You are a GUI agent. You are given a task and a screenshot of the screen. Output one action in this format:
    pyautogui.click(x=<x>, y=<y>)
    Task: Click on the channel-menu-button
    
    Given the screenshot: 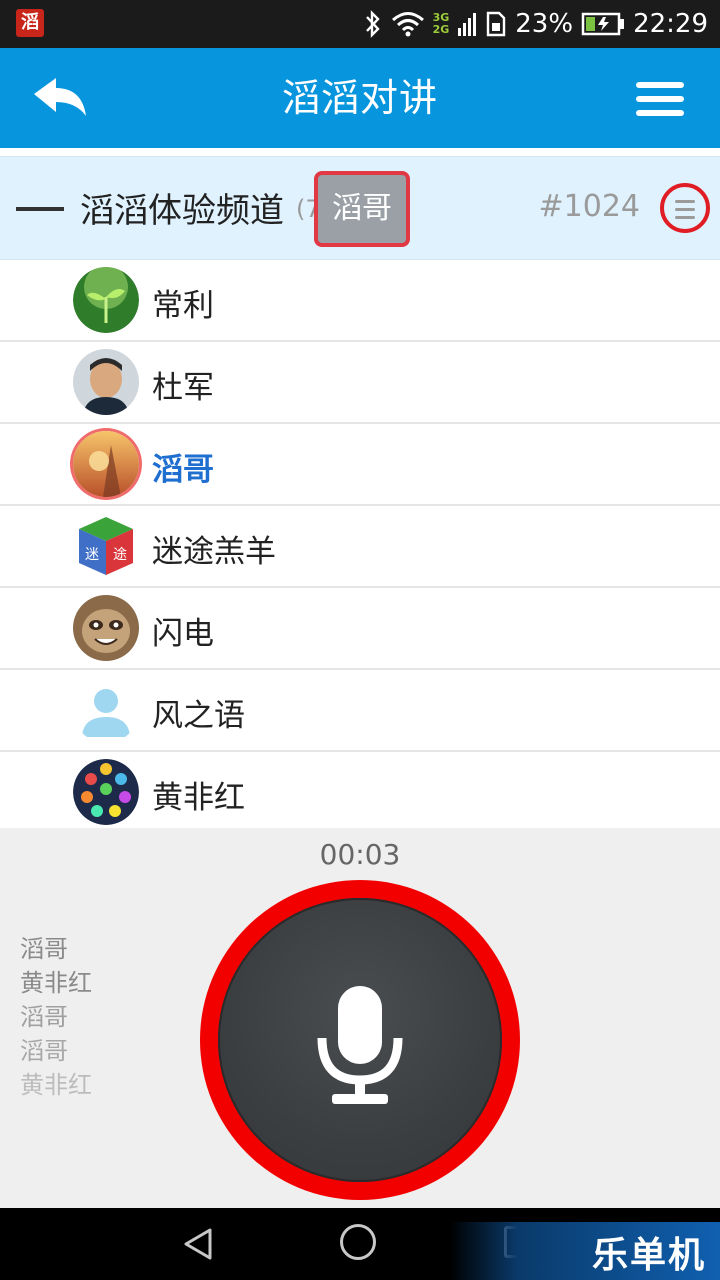 What is the action you would take?
    pyautogui.click(x=685, y=208)
    